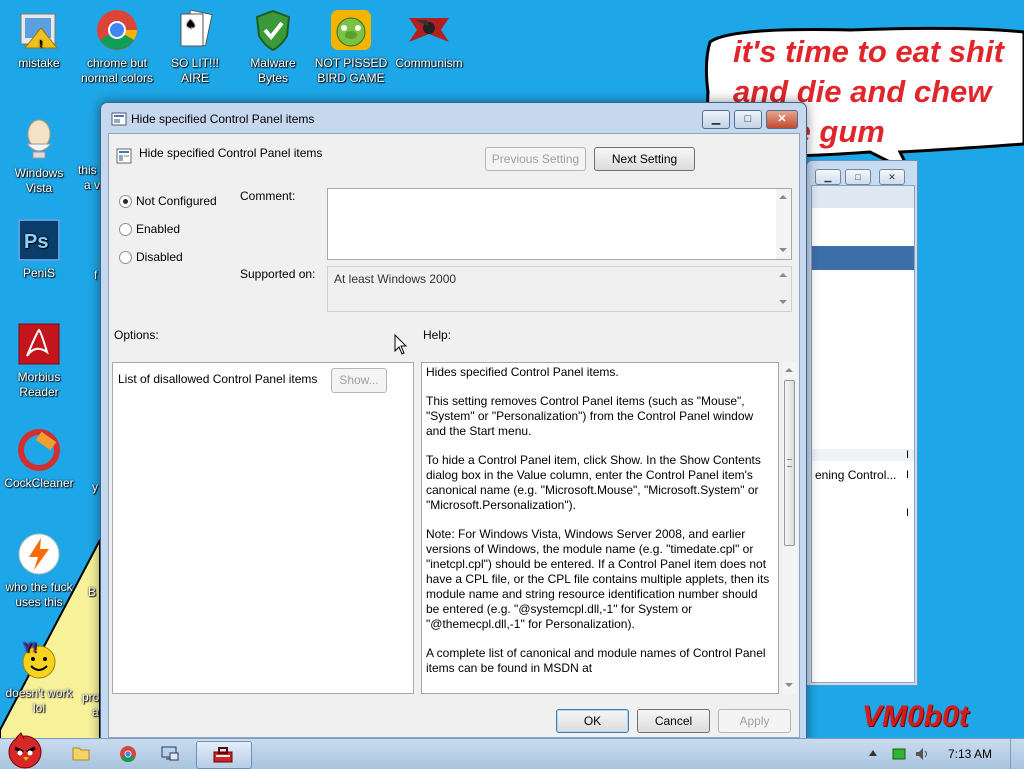  Describe the element at coordinates (39, 361) in the screenshot. I see `desktop-icon-morbius-reader: Morbius Reader` at that location.